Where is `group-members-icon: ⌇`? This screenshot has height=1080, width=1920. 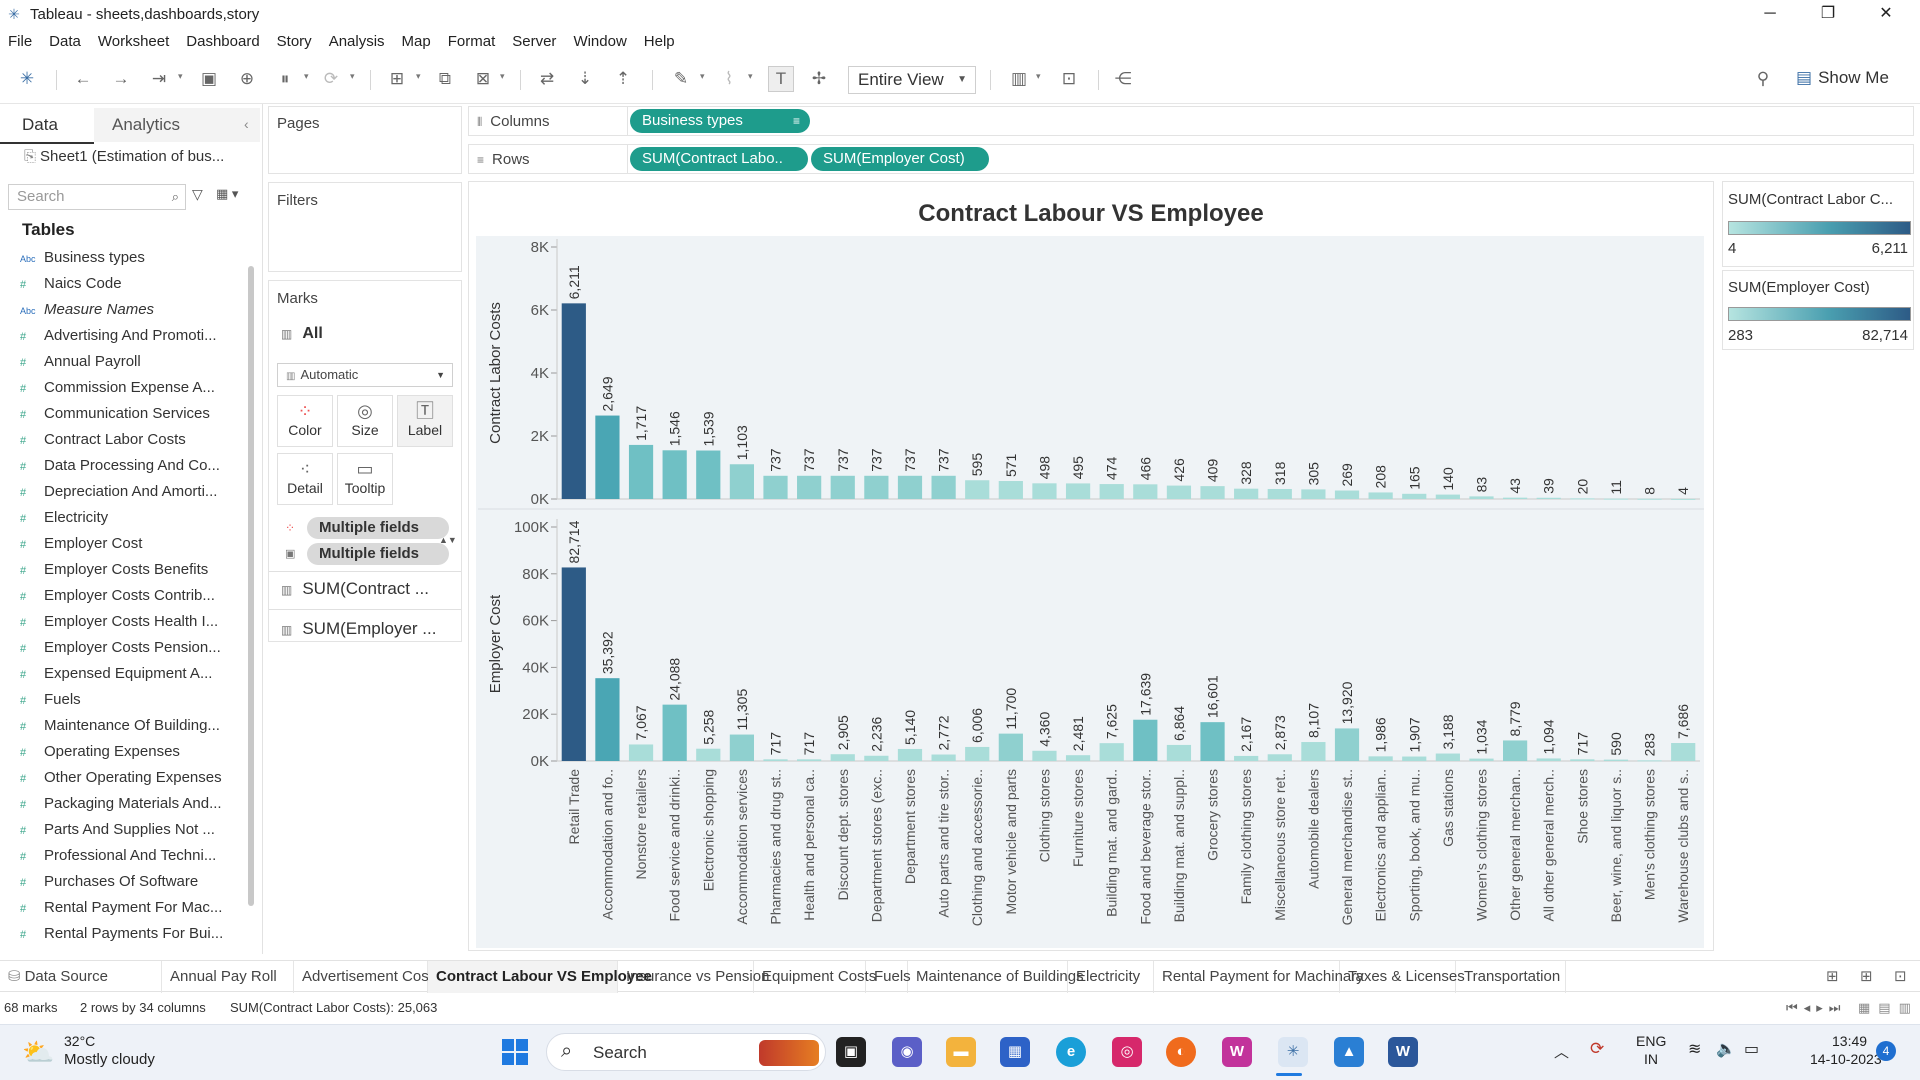
group-members-icon: ⌇ is located at coordinates (729, 79).